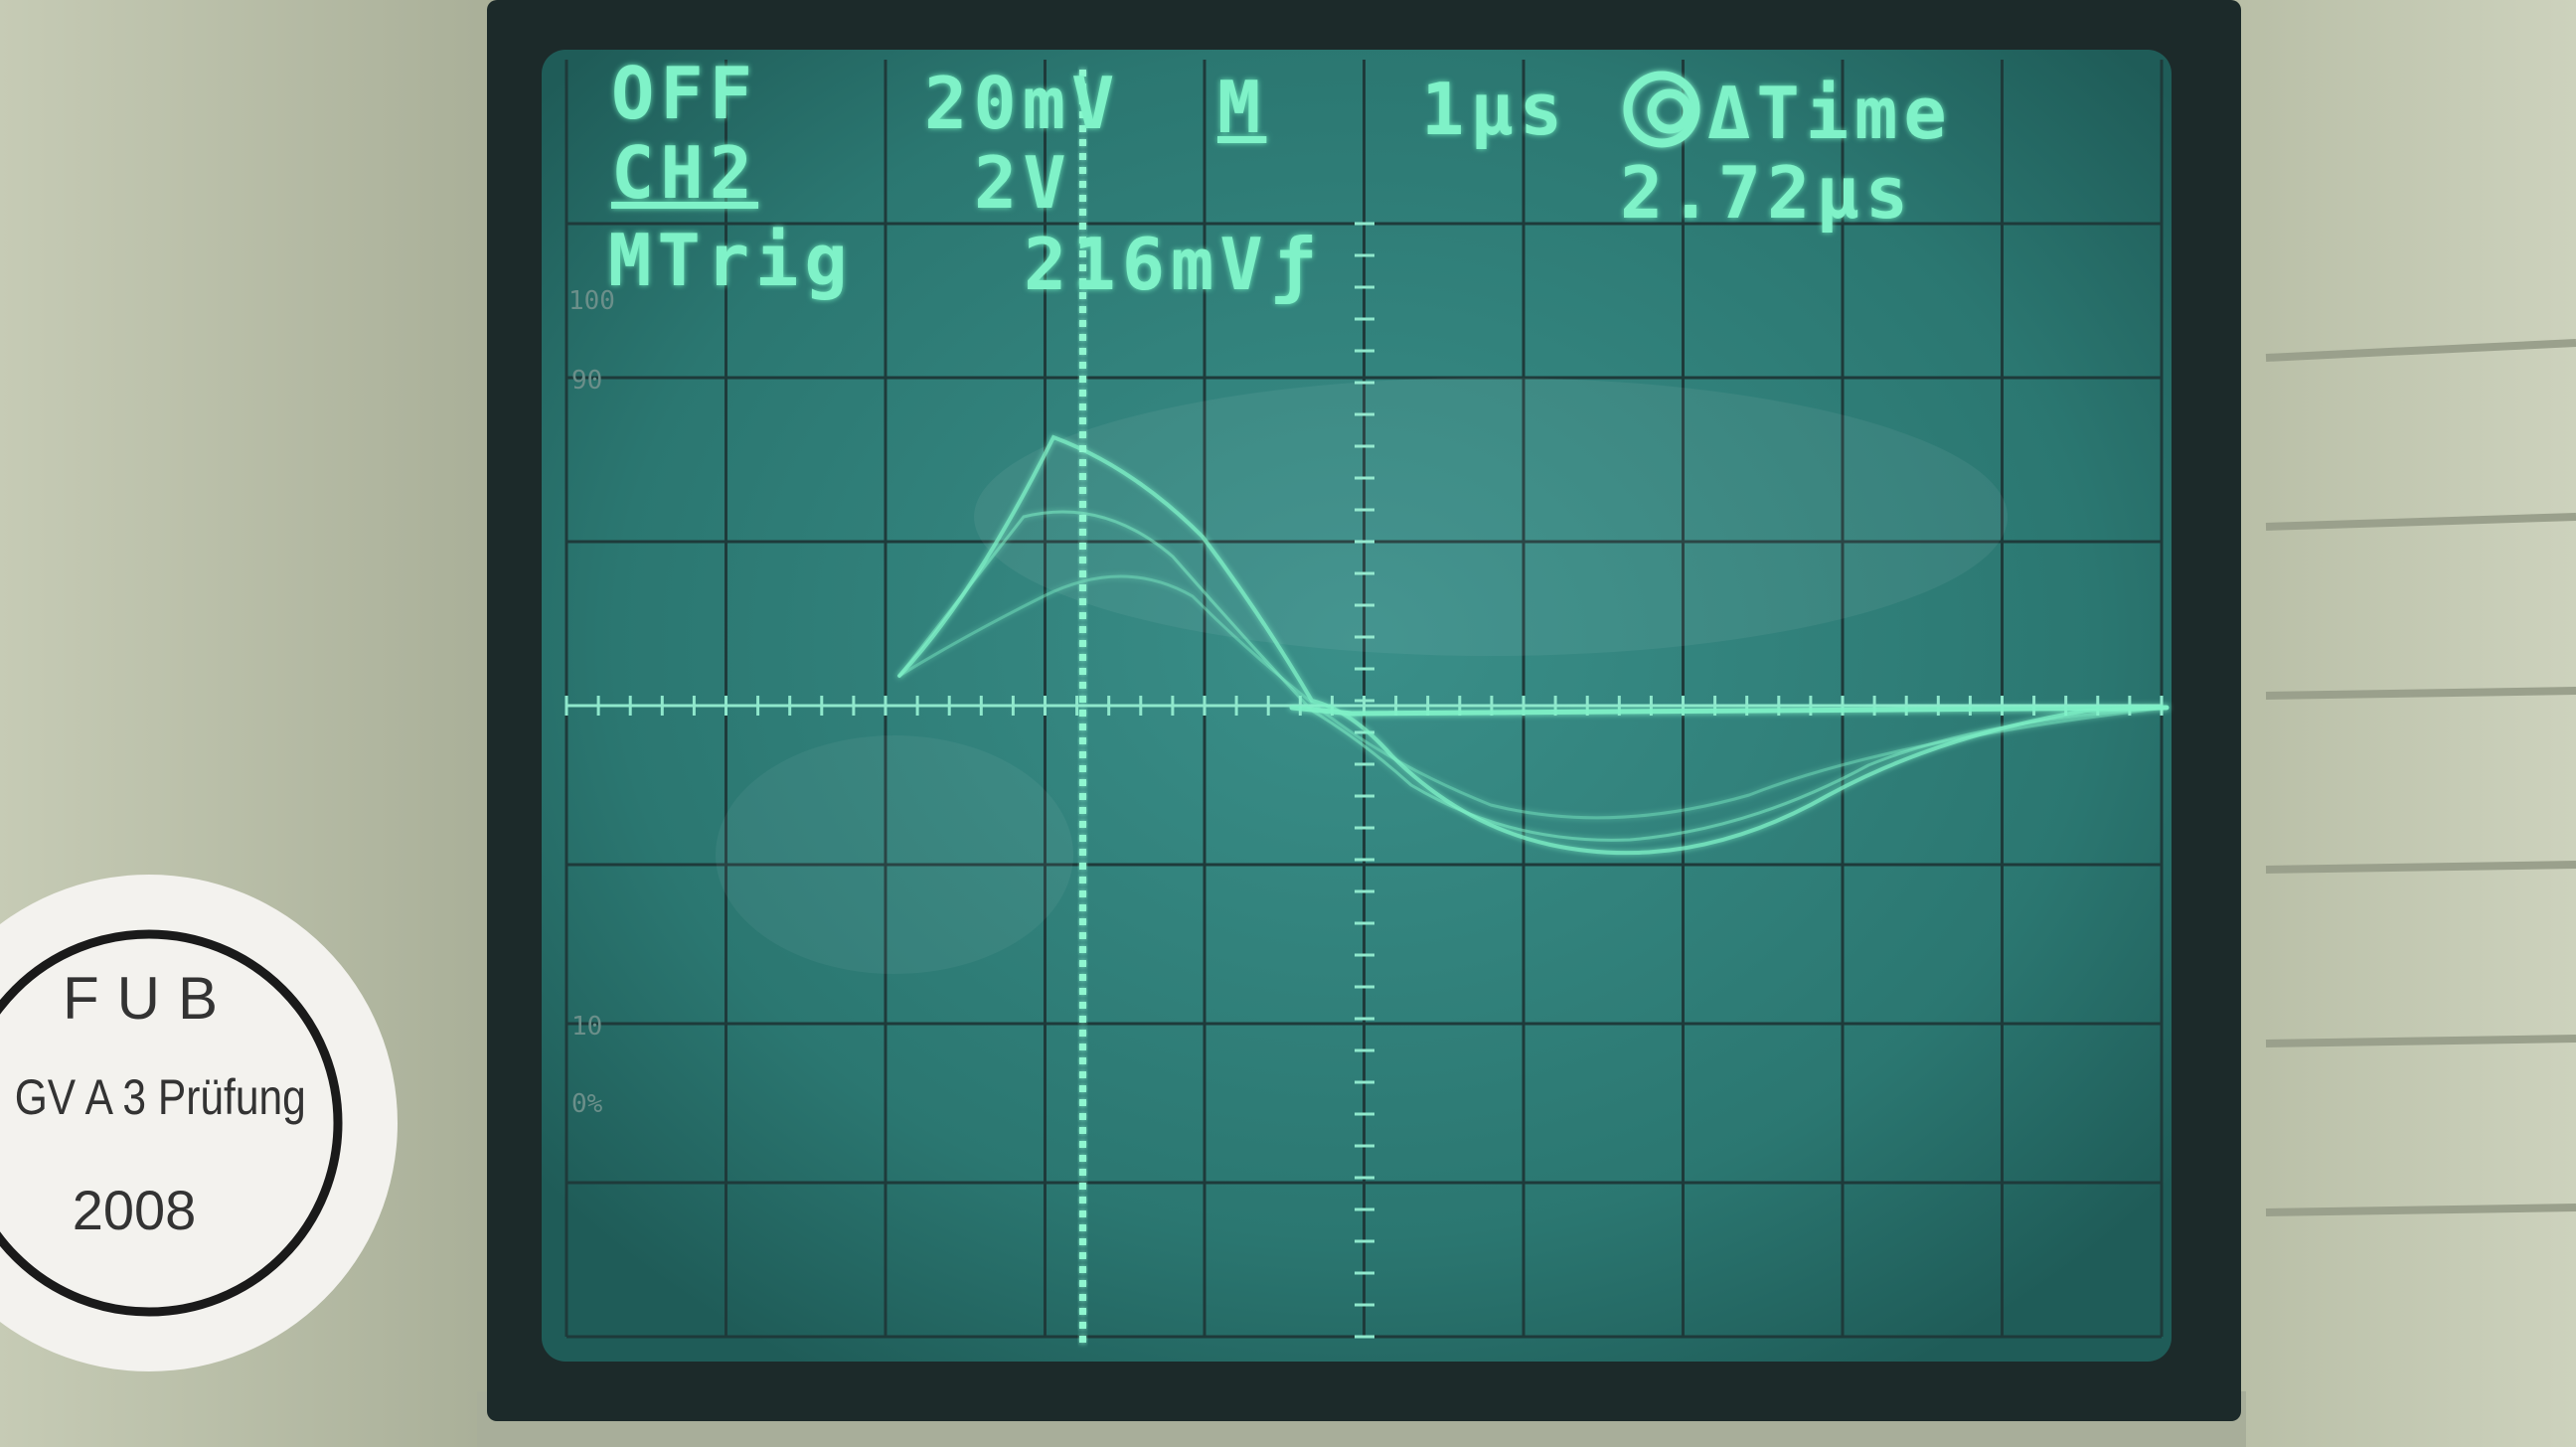 The height and width of the screenshot is (1447, 2576). What do you see at coordinates (685, 173) in the screenshot?
I see `channel-readout: CH2` at bounding box center [685, 173].